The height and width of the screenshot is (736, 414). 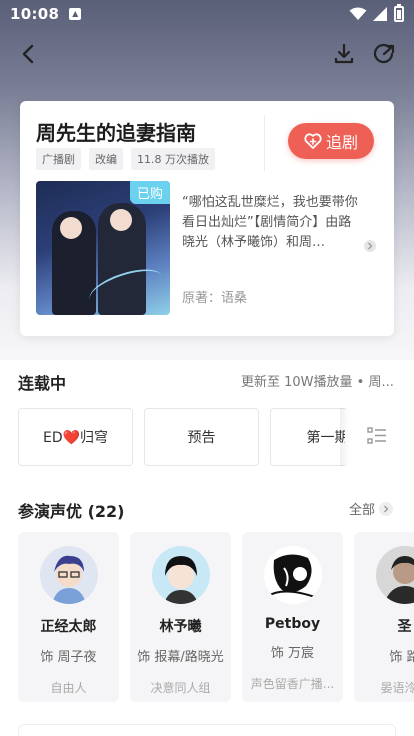 I want to click on cv-name: Petboy, so click(x=292, y=624).